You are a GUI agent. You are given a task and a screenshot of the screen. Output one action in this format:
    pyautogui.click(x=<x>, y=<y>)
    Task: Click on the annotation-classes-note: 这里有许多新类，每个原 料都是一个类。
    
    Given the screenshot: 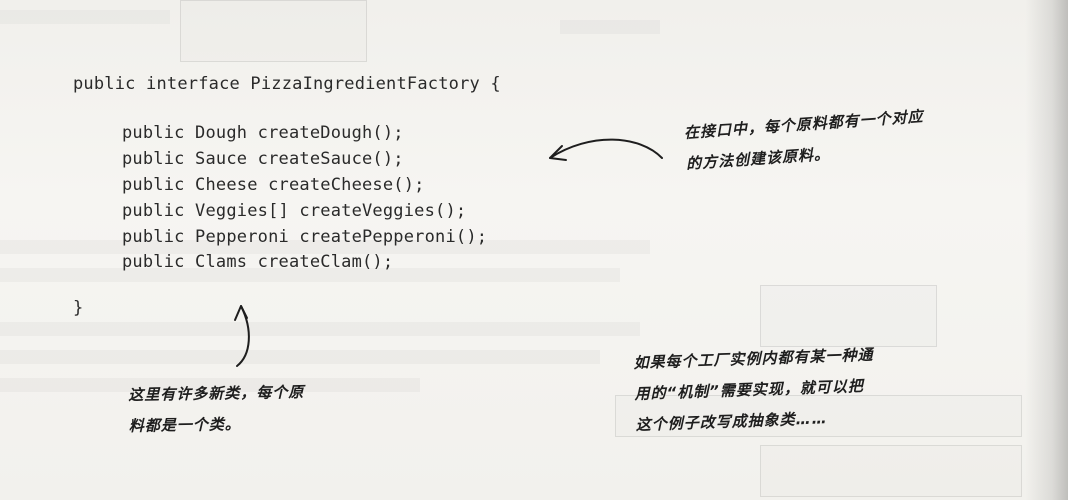 What is the action you would take?
    pyautogui.click(x=216, y=409)
    